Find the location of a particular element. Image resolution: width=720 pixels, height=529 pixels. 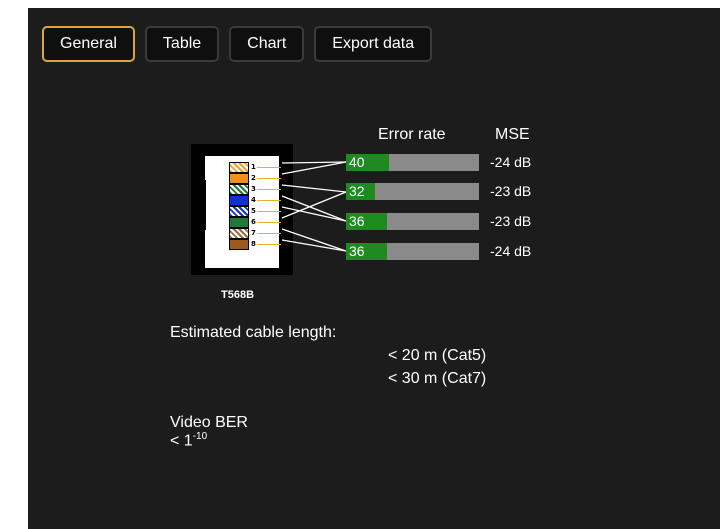

ber-exponent: -10 is located at coordinates (200, 436).